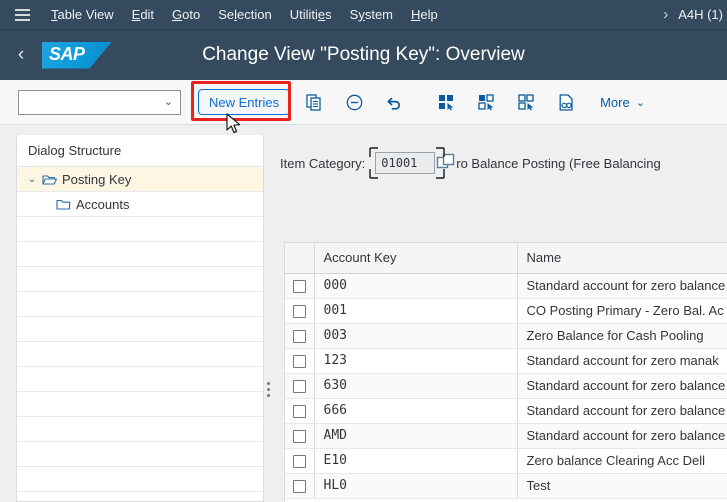 This screenshot has height=502, width=727. I want to click on value-help-button, so click(445, 163).